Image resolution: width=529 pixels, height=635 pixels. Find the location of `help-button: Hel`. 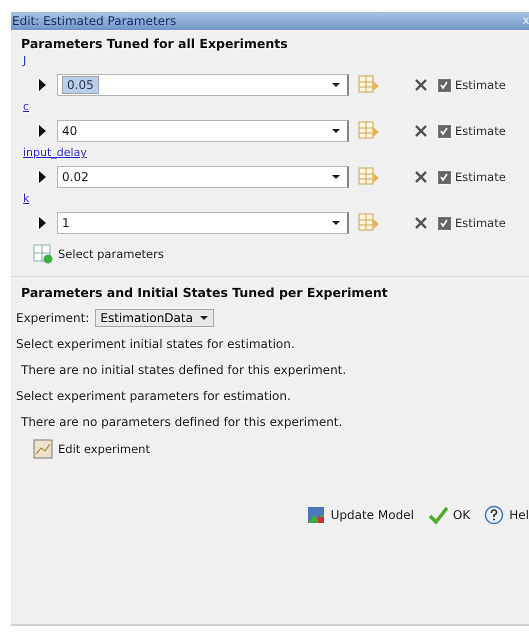

help-button: Hel is located at coordinates (506, 515).